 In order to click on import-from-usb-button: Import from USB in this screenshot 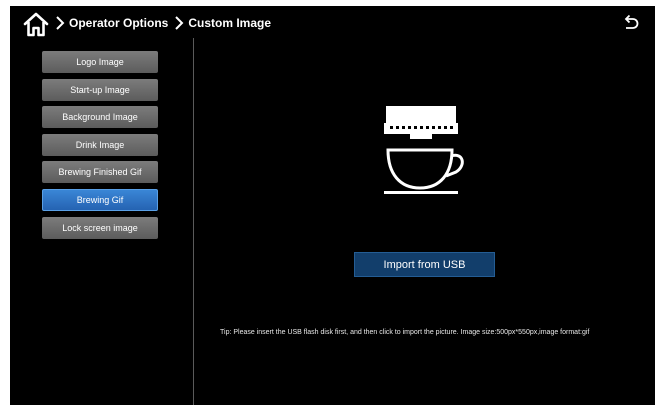, I will do `click(424, 264)`.